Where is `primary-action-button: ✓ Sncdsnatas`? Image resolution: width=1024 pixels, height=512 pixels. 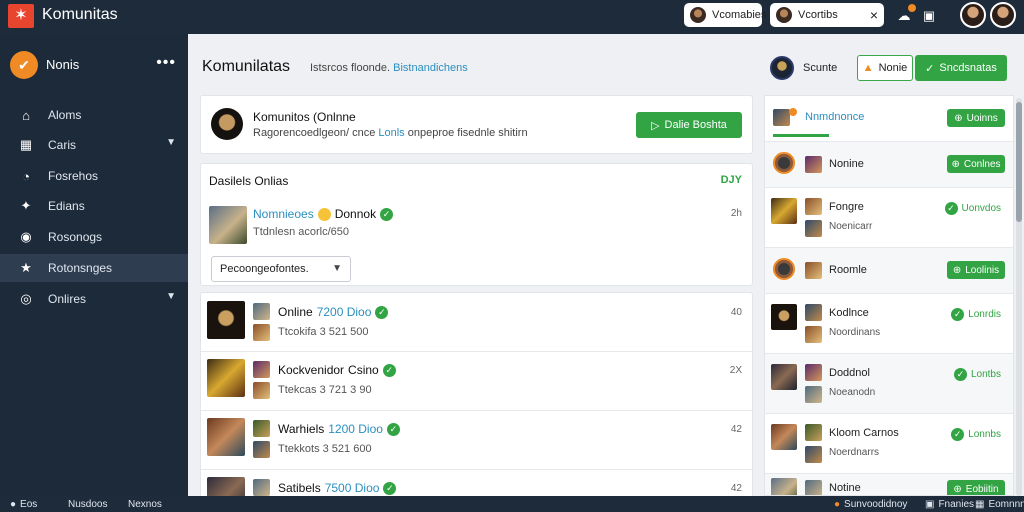
primary-action-button: ✓ Sncdsnatas is located at coordinates (961, 68).